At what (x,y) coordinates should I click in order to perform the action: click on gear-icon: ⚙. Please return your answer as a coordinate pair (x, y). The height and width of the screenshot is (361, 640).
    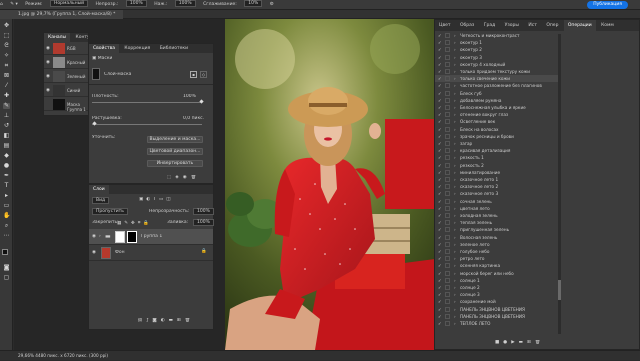
    Looking at the image, I should click on (272, 4).